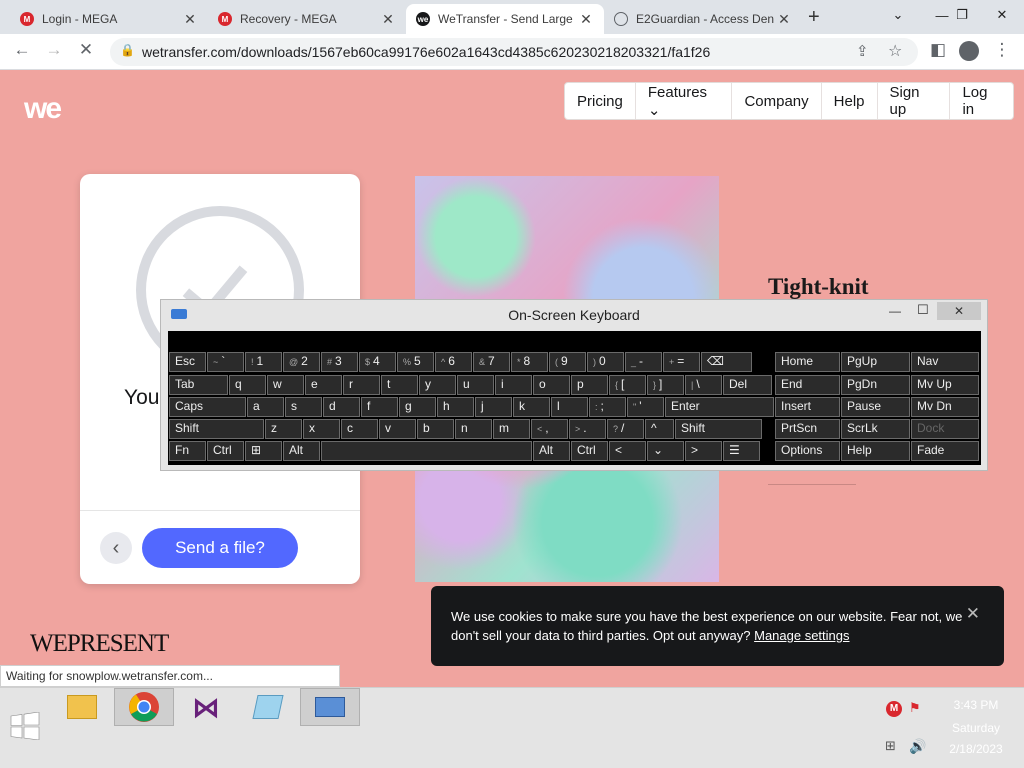  What do you see at coordinates (684, 101) in the screenshot?
I see `nav-features: Features ⌄` at bounding box center [684, 101].